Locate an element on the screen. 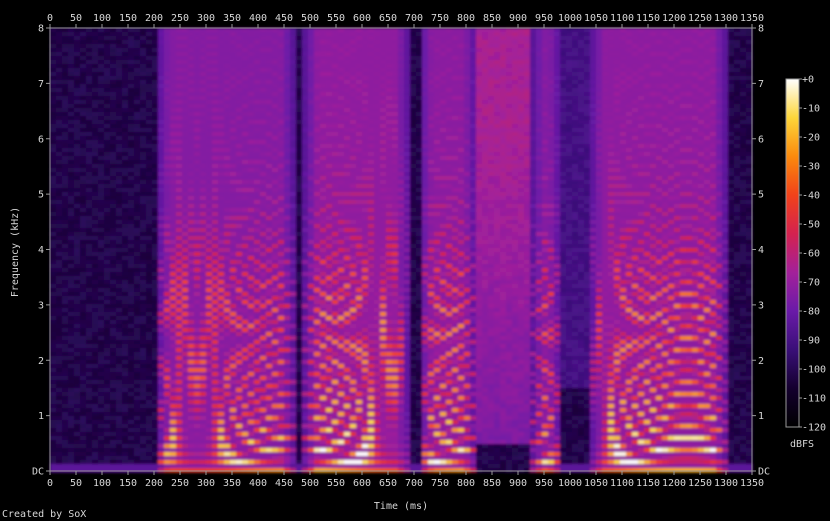  y-tick-label-left: 4 is located at coordinates (41, 250).